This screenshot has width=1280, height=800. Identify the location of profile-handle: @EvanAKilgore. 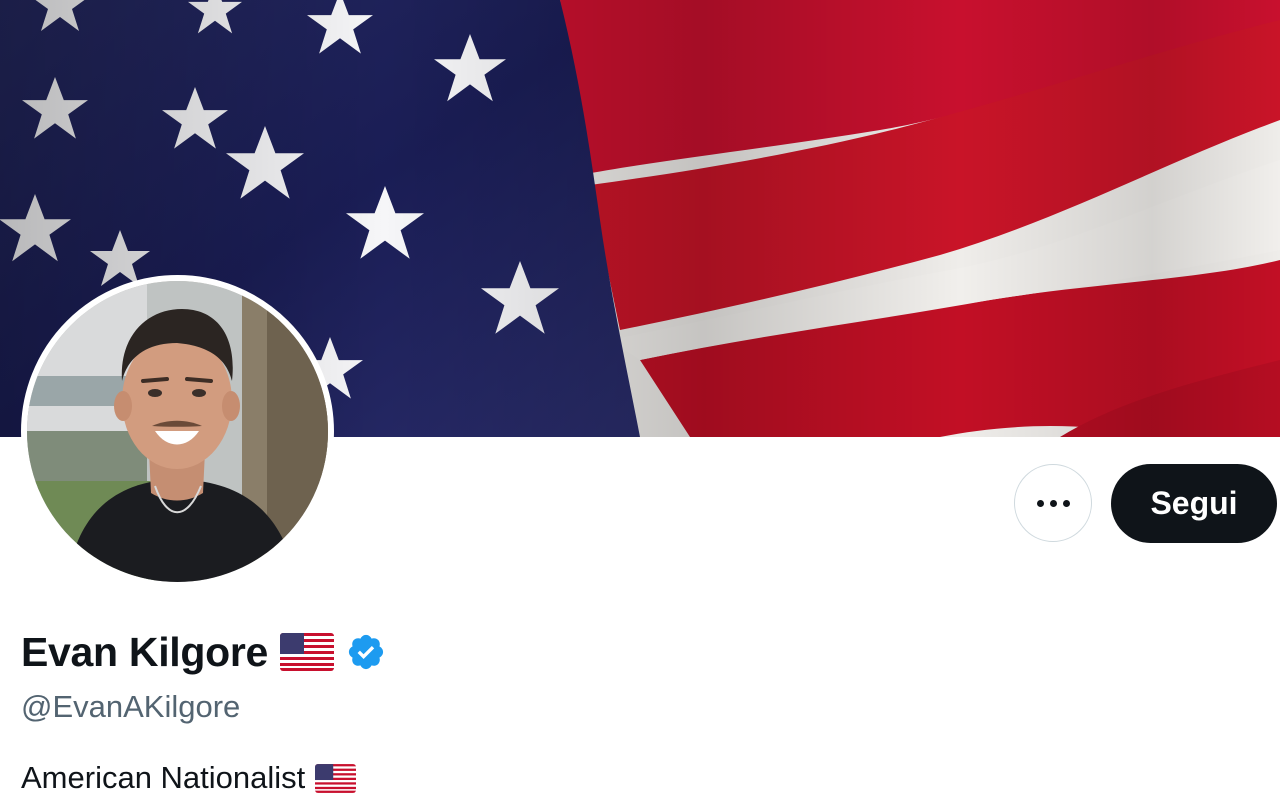
(131, 706).